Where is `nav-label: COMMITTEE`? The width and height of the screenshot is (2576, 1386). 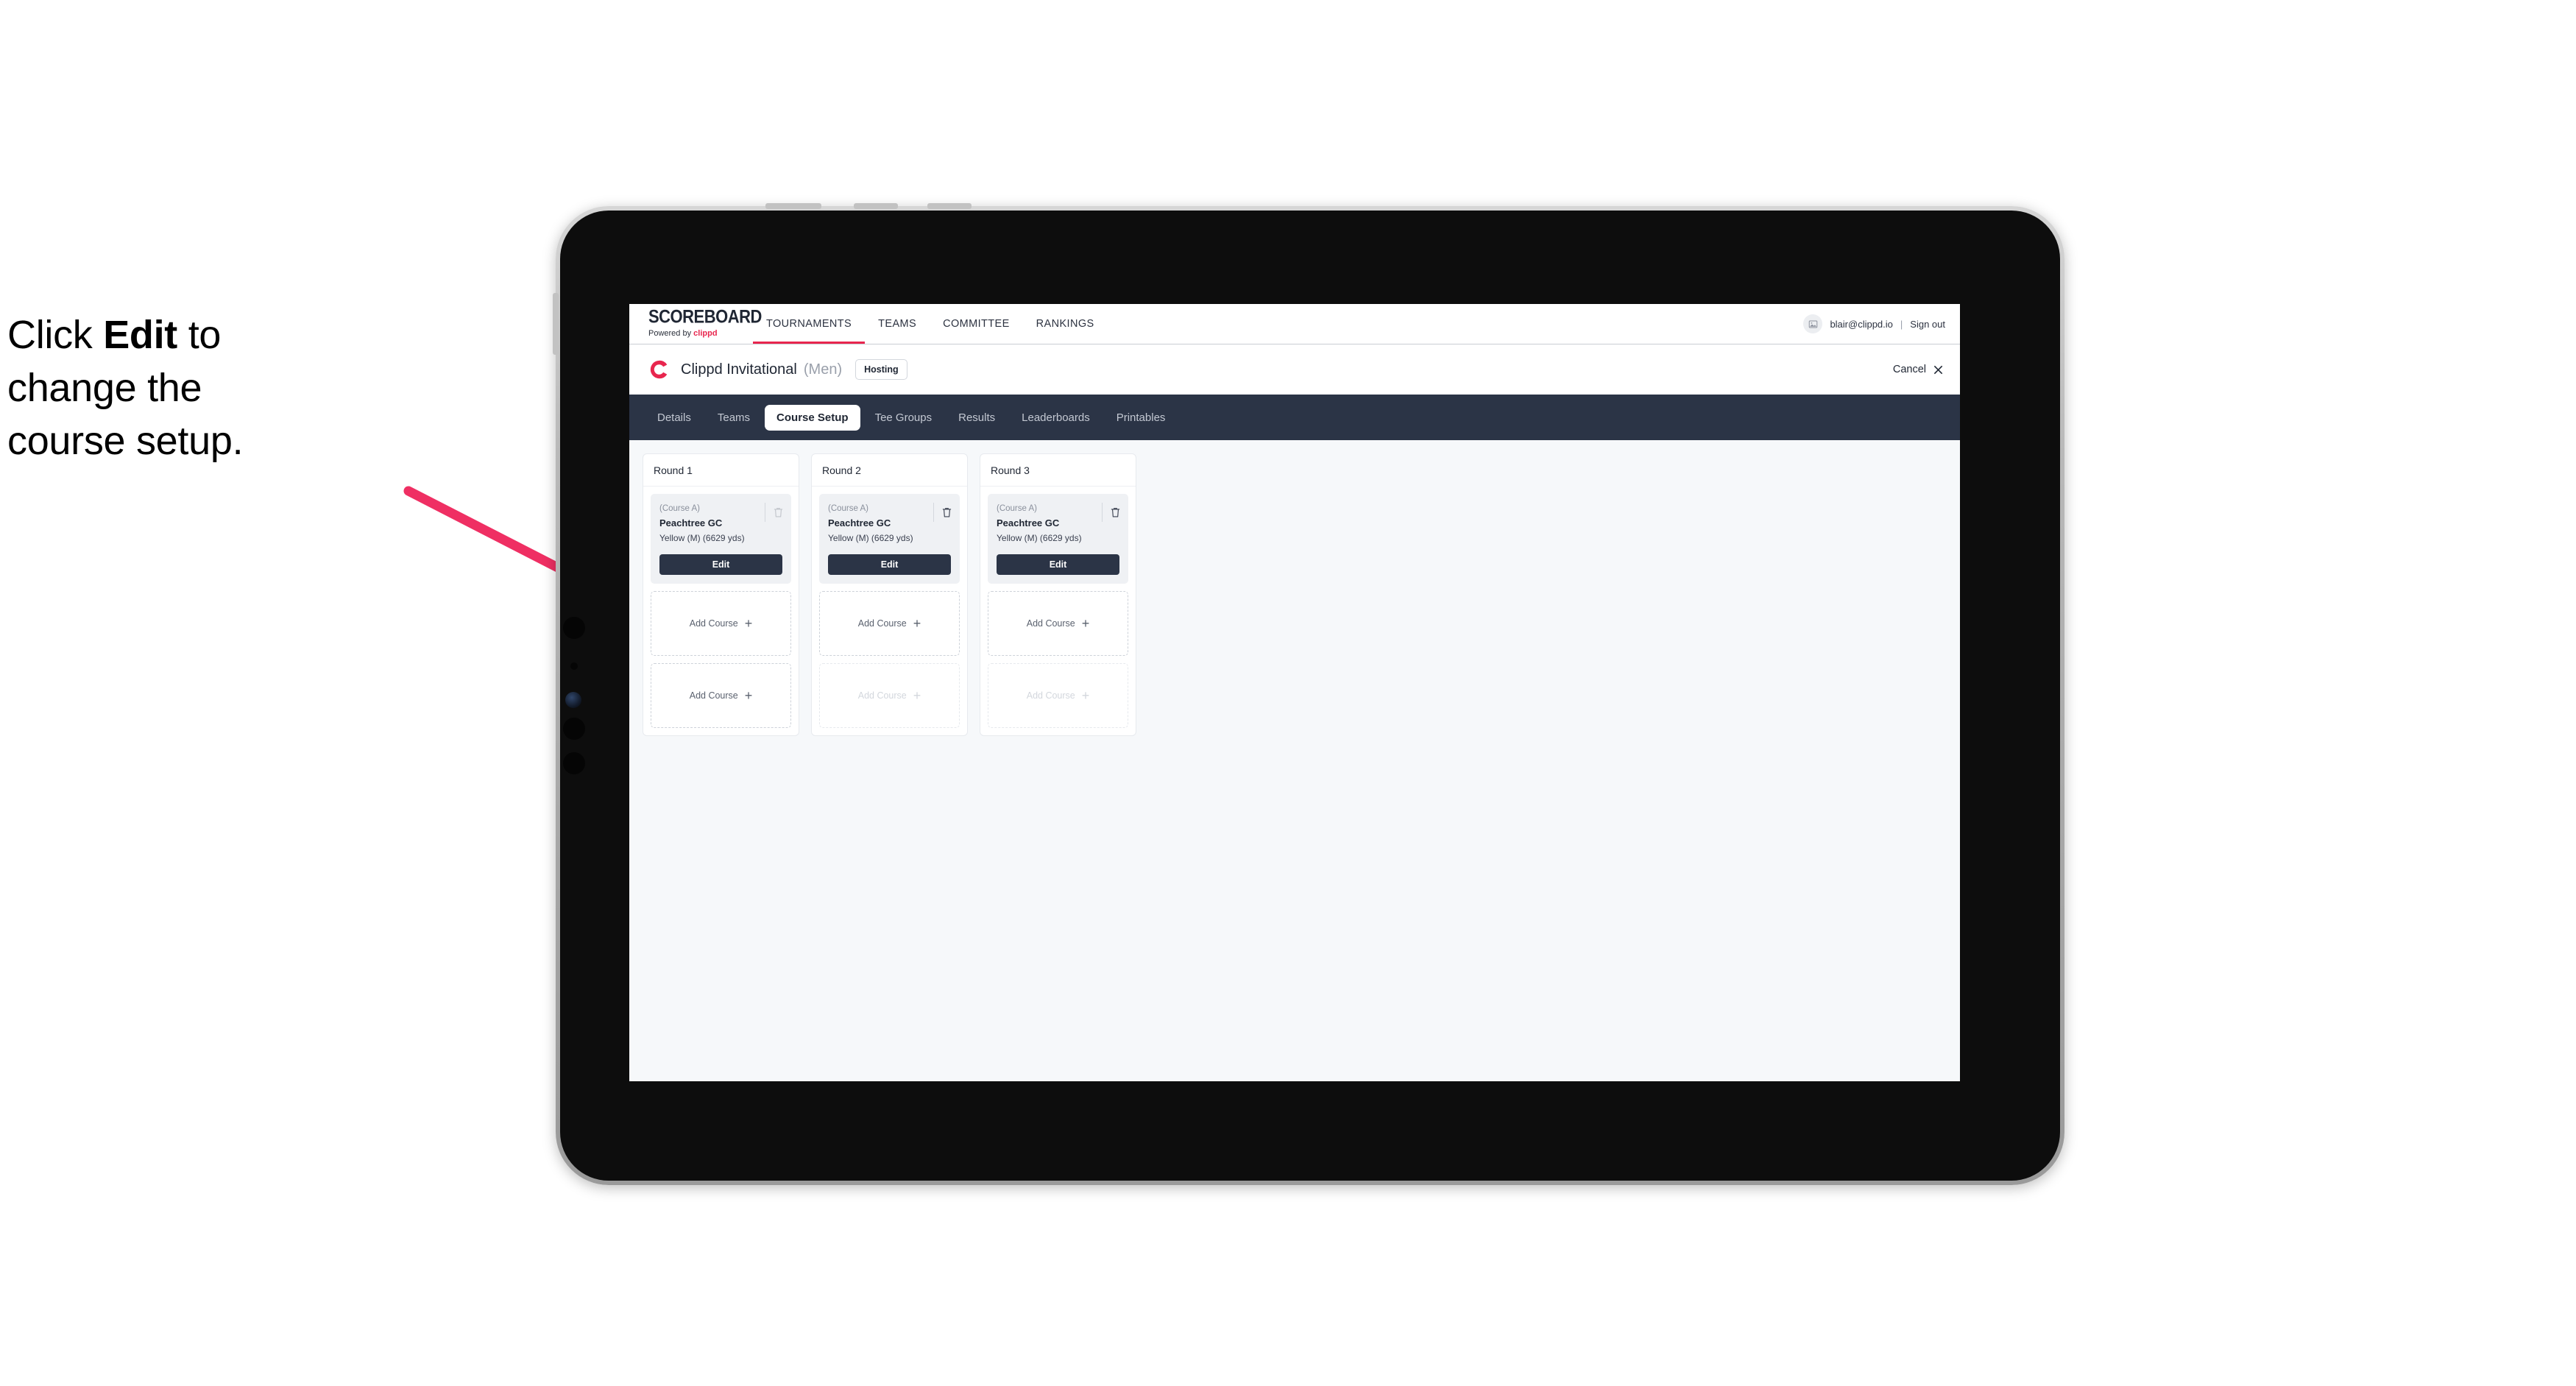 nav-label: COMMITTEE is located at coordinates (977, 324).